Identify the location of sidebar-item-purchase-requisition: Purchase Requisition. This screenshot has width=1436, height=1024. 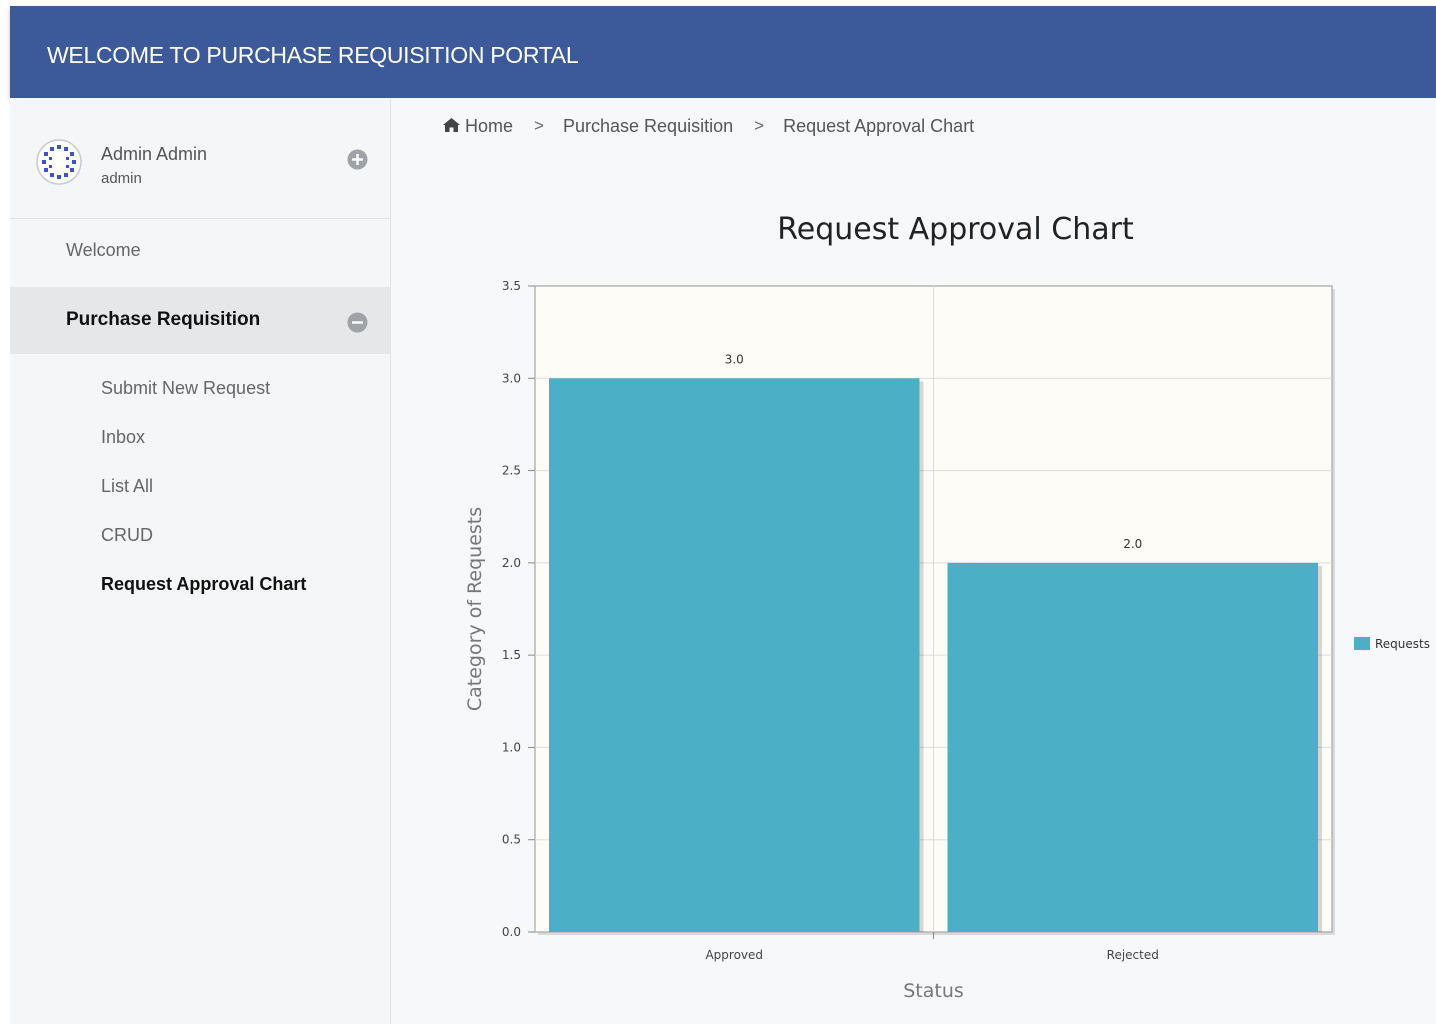
(200, 320).